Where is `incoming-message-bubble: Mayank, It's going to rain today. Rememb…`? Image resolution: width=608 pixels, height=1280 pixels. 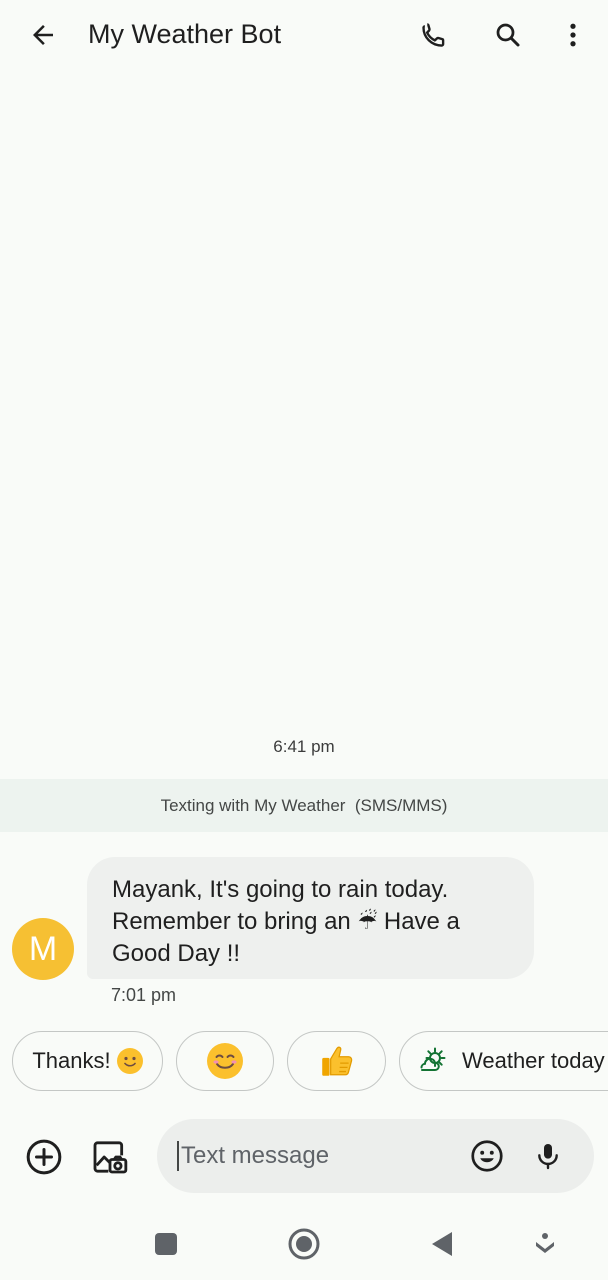
incoming-message-bubble: Mayank, It's going to rain today. Rememb… is located at coordinates (310, 918).